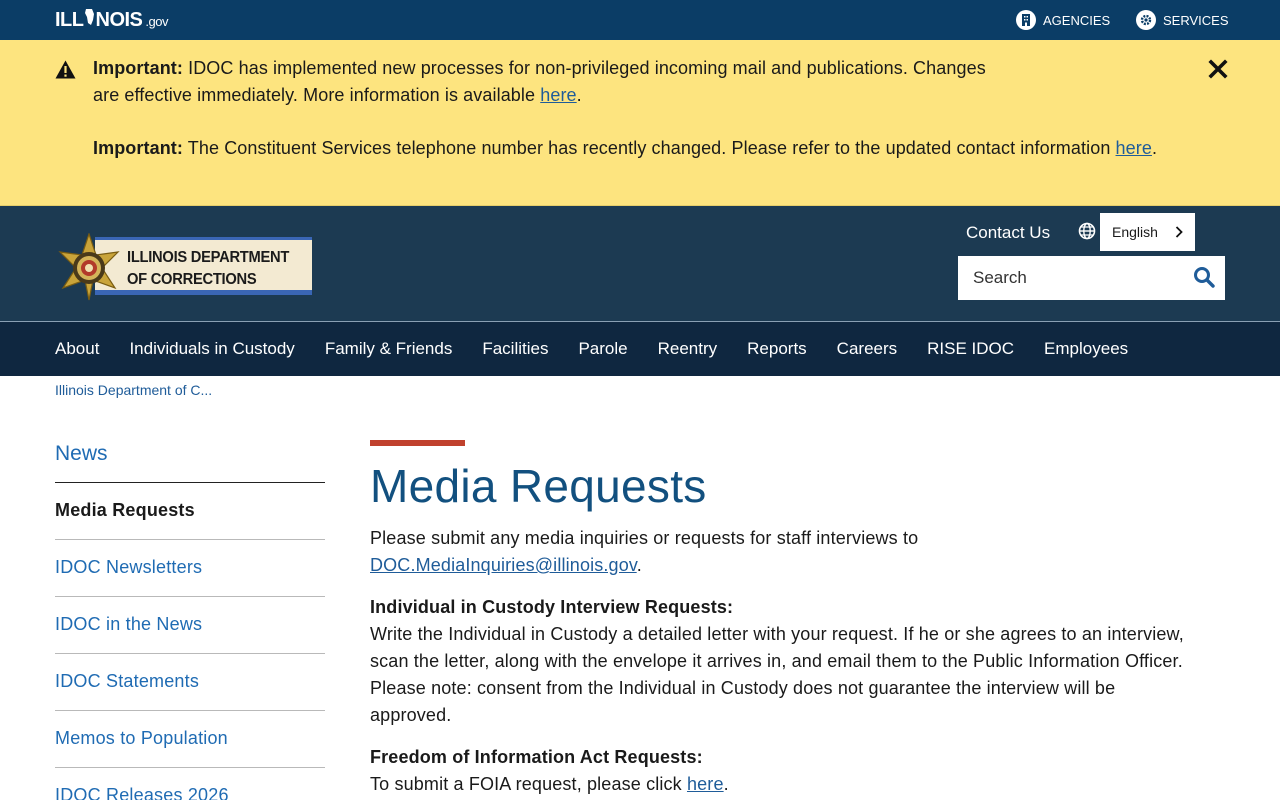 The image size is (1280, 800). I want to click on services-label: SERVICES, so click(1196, 20).